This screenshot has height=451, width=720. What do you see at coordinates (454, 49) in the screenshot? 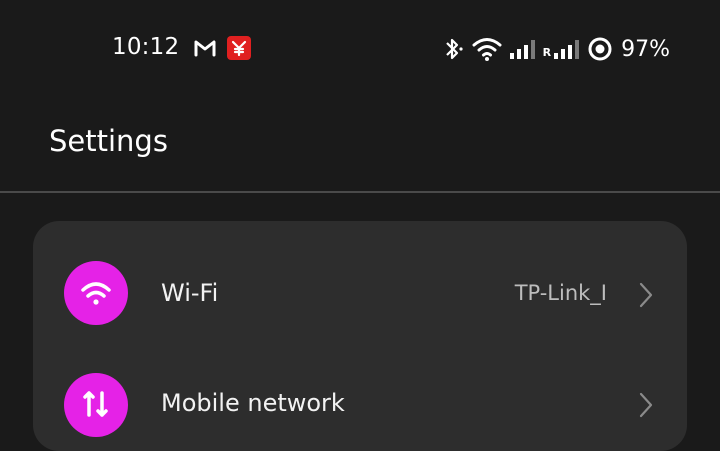
I see `bluetooth-icon` at bounding box center [454, 49].